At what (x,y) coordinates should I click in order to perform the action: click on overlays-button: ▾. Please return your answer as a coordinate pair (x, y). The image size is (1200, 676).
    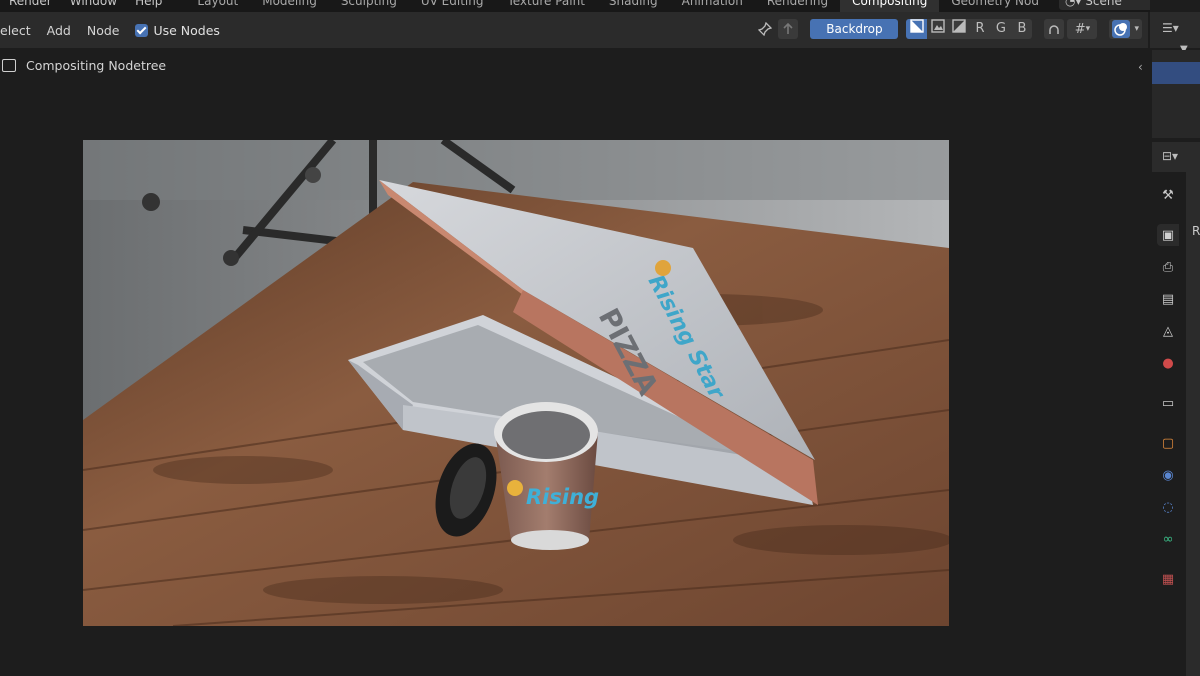
    Looking at the image, I should click on (1125, 29).